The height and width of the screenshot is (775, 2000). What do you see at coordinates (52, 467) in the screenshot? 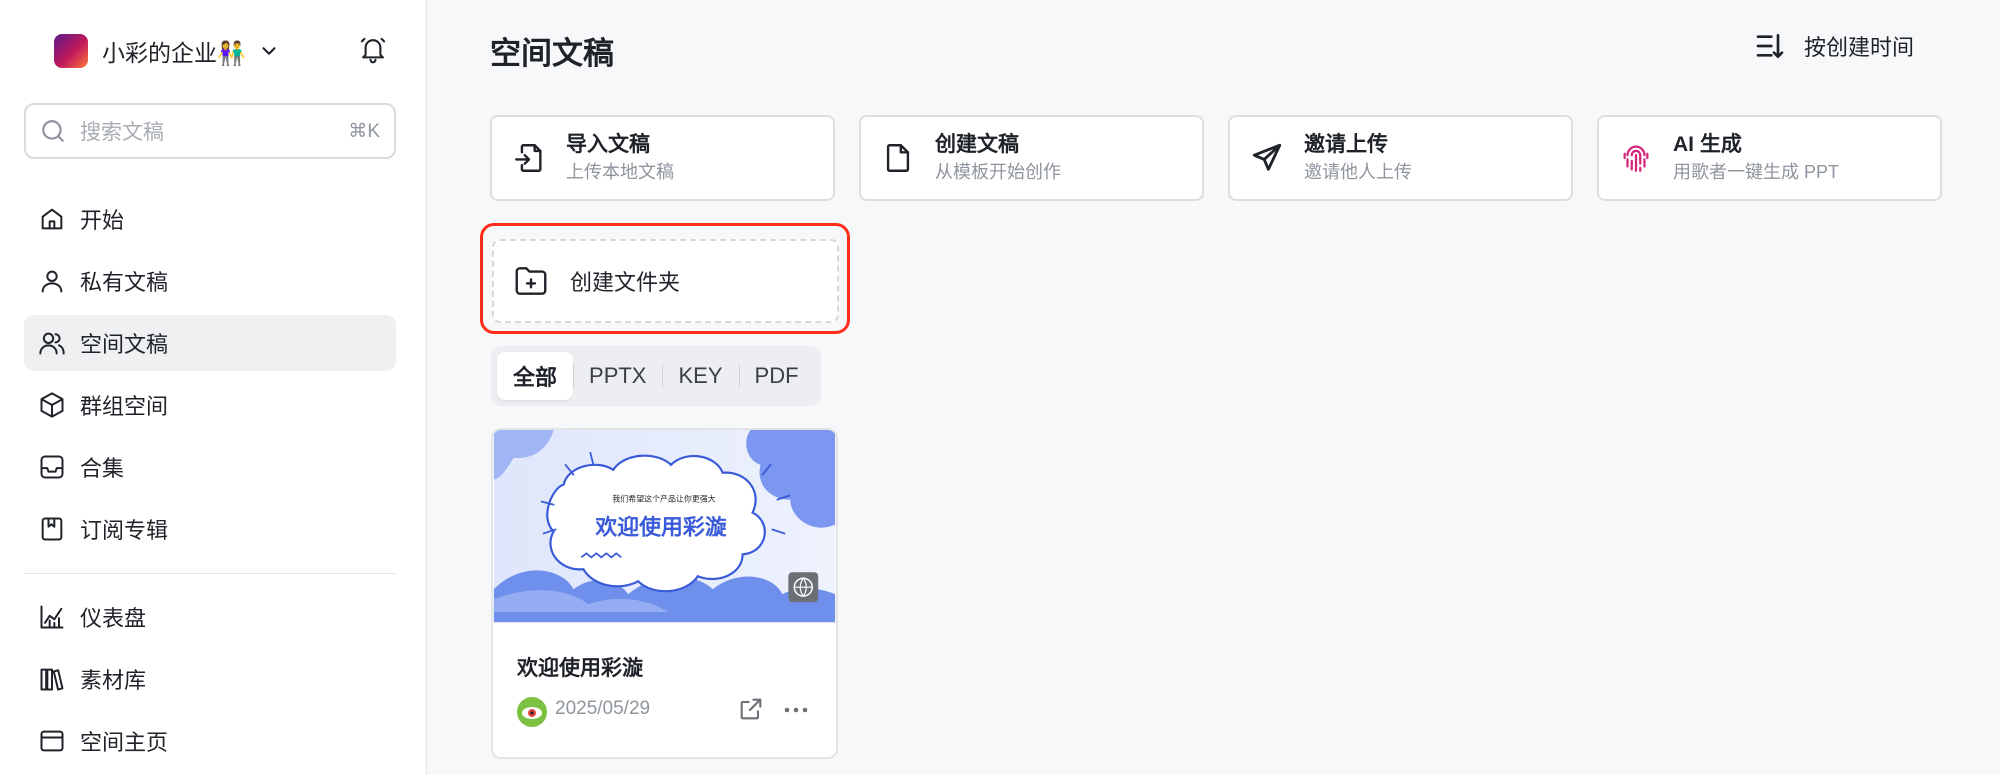
I see `inbox-icon` at bounding box center [52, 467].